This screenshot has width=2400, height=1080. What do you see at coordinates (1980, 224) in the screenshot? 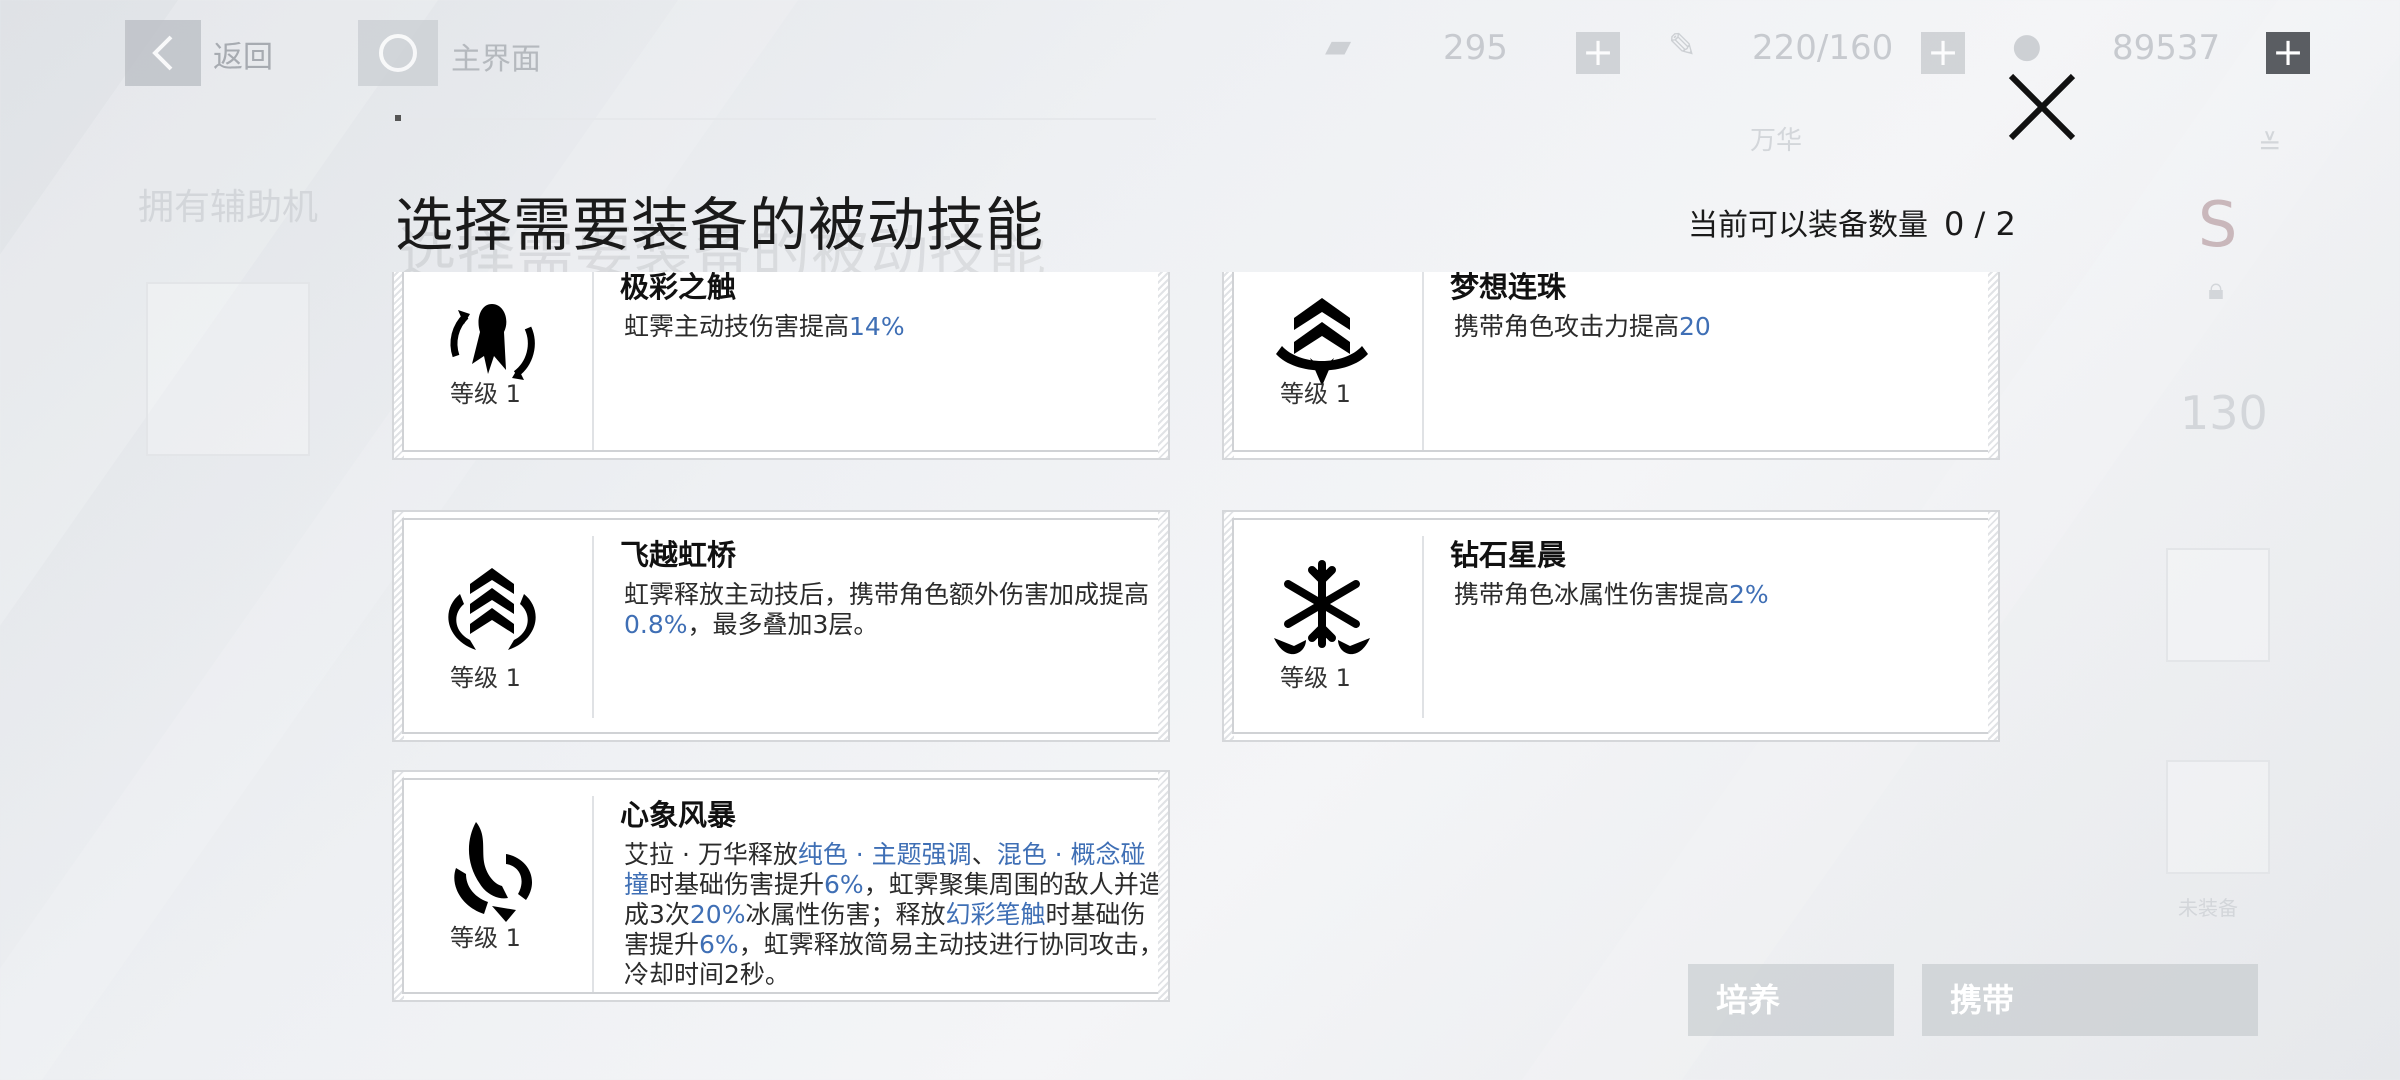
I see `equip-count-value: 0 / 2` at bounding box center [1980, 224].